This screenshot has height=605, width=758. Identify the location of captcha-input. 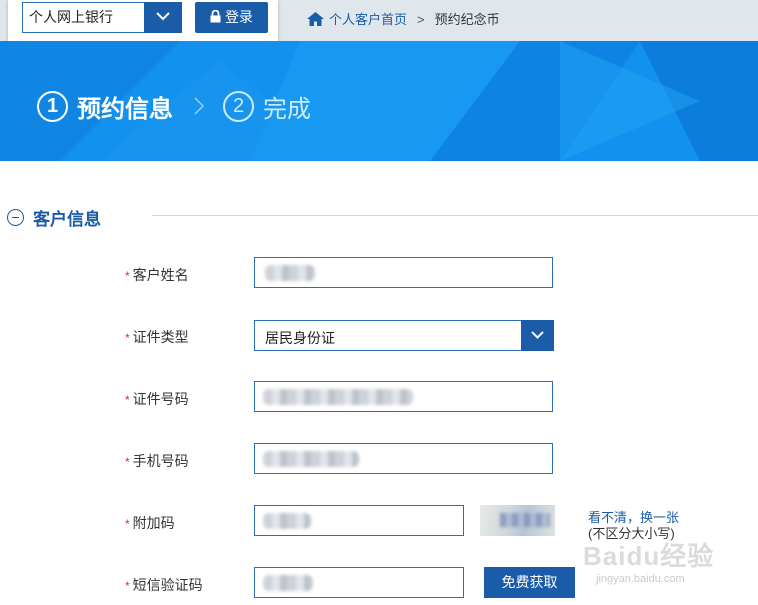
(359, 520).